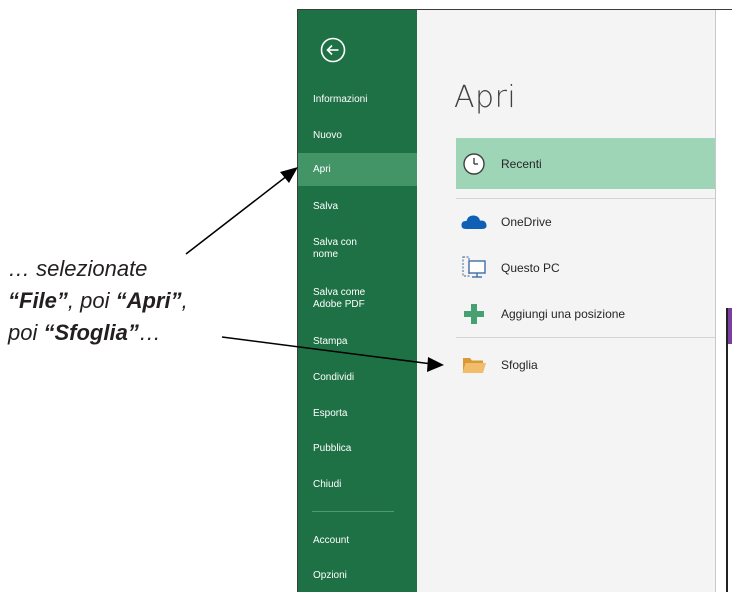 Image resolution: width=732 pixels, height=592 pixels. I want to click on arrow-to-sfoglia-head, so click(435, 364).